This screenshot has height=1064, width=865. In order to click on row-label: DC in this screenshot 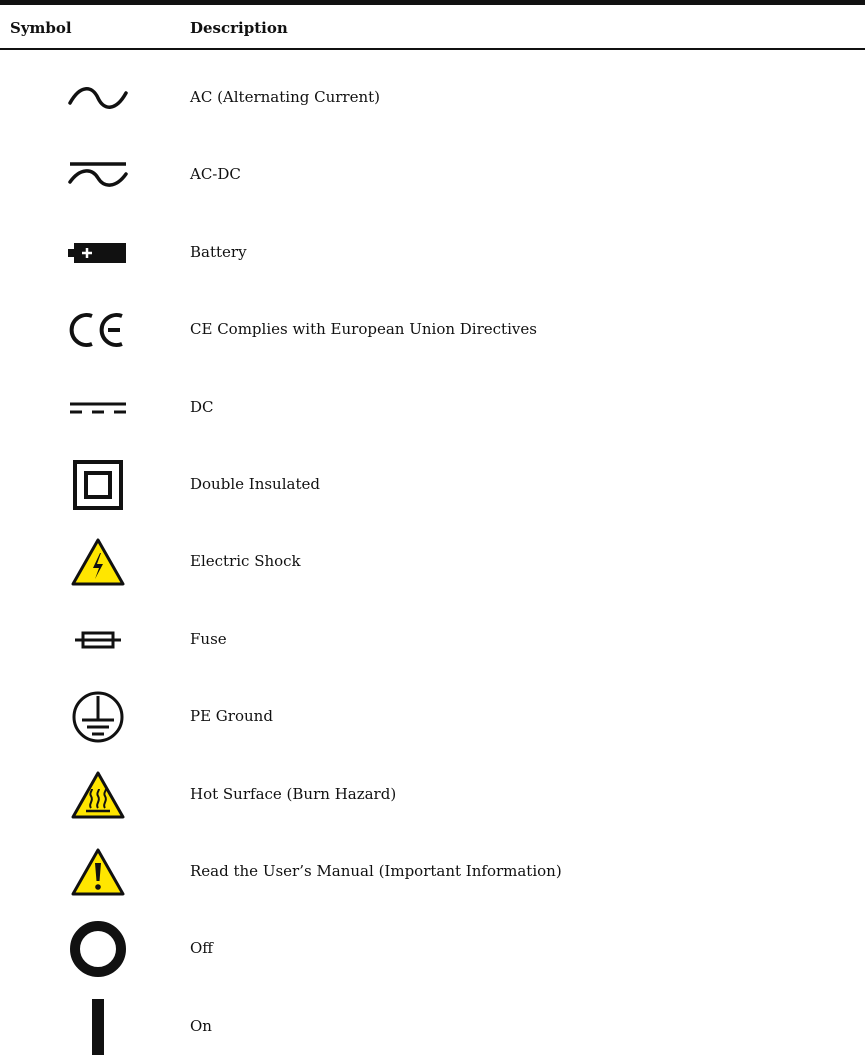, I will do `click(202, 406)`.